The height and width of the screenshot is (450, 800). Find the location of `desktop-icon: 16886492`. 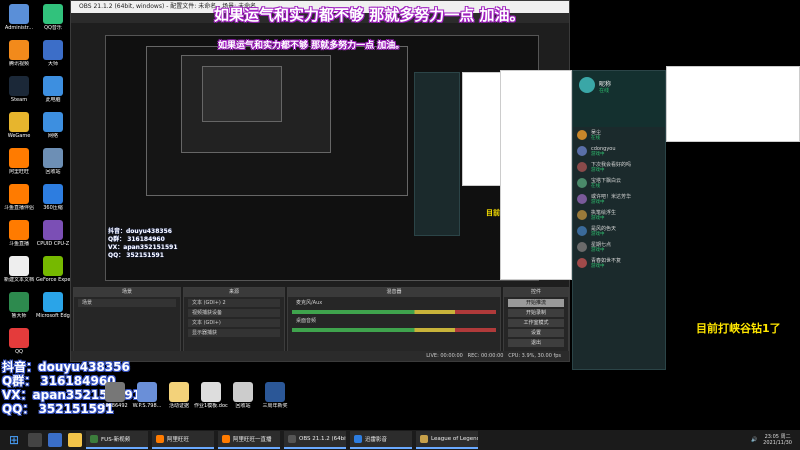

desktop-icon: 16886492 is located at coordinates (115, 395).